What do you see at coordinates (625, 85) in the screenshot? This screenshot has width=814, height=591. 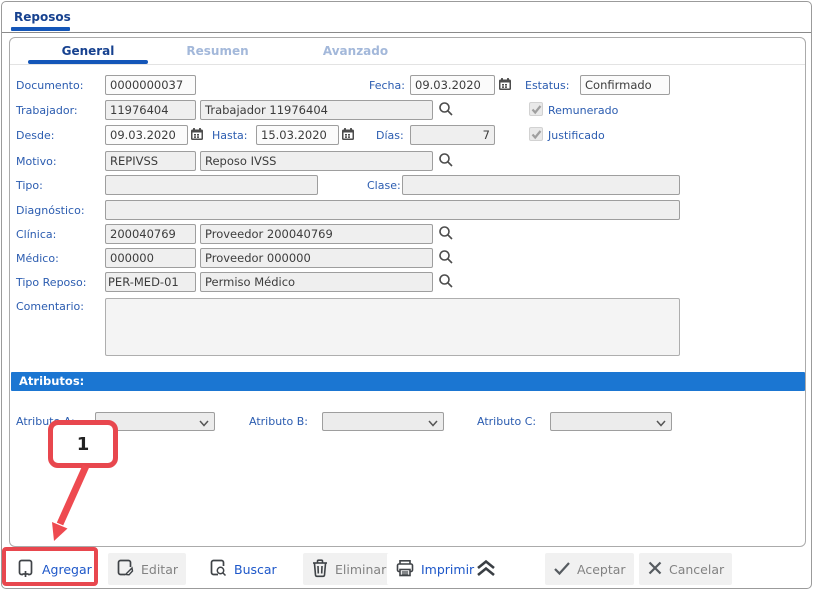 I see `estatus-field: Confirmado` at bounding box center [625, 85].